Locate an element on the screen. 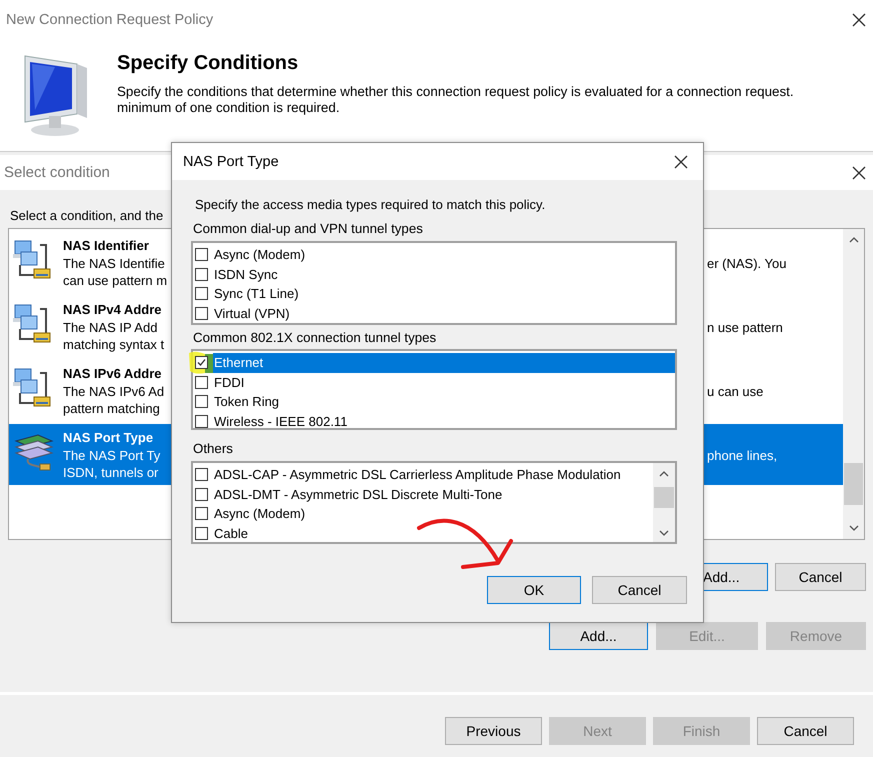 This screenshot has height=757, width=873. condition-description: phone lines, is located at coordinates (742, 455).